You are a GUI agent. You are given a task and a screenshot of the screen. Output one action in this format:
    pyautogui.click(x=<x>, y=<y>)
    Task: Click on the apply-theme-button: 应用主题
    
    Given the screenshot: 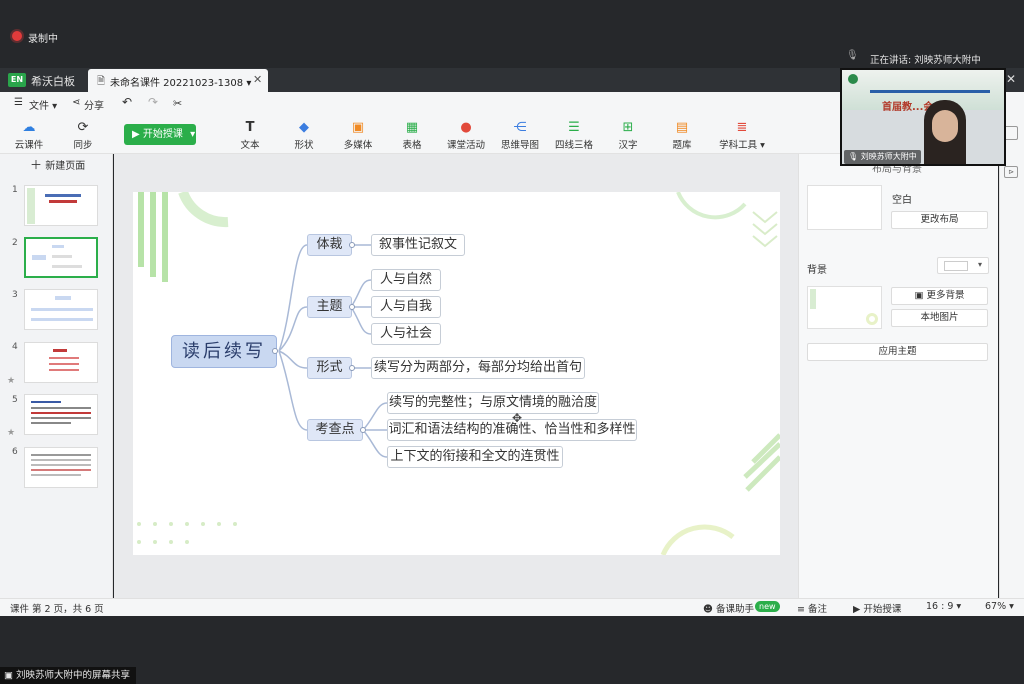 What is the action you would take?
    pyautogui.click(x=897, y=352)
    